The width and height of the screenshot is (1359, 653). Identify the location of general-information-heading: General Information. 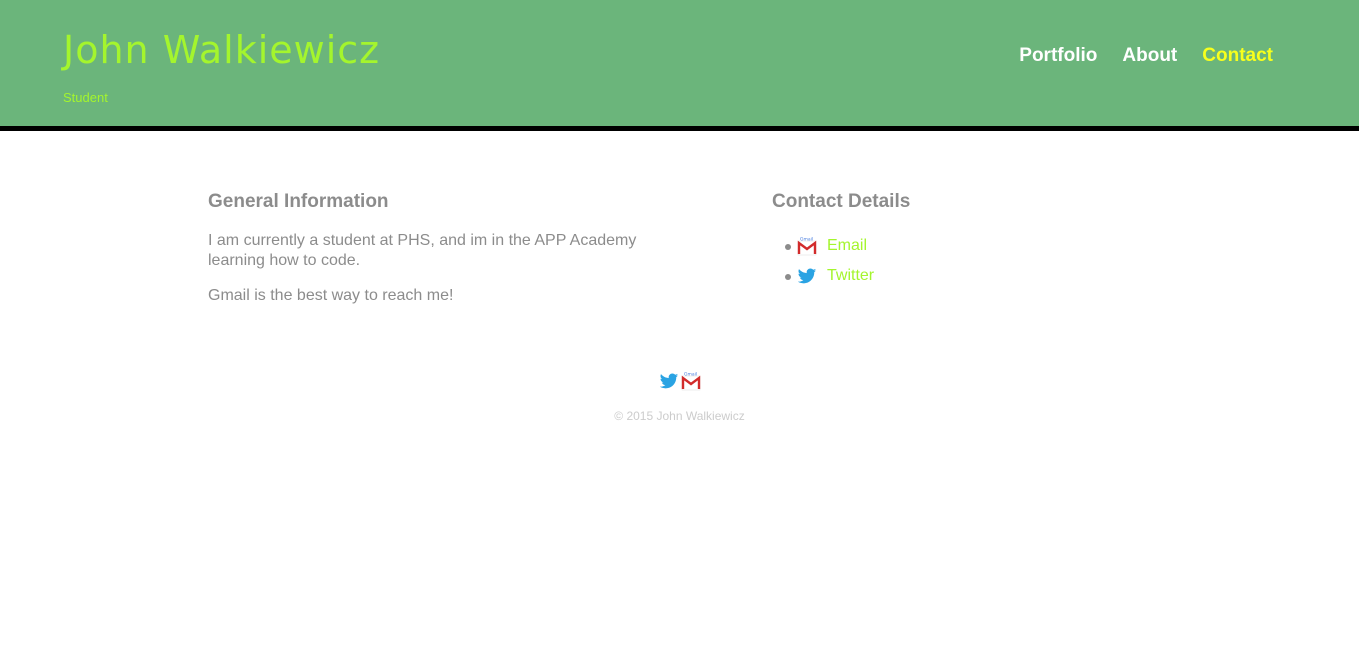
(298, 201).